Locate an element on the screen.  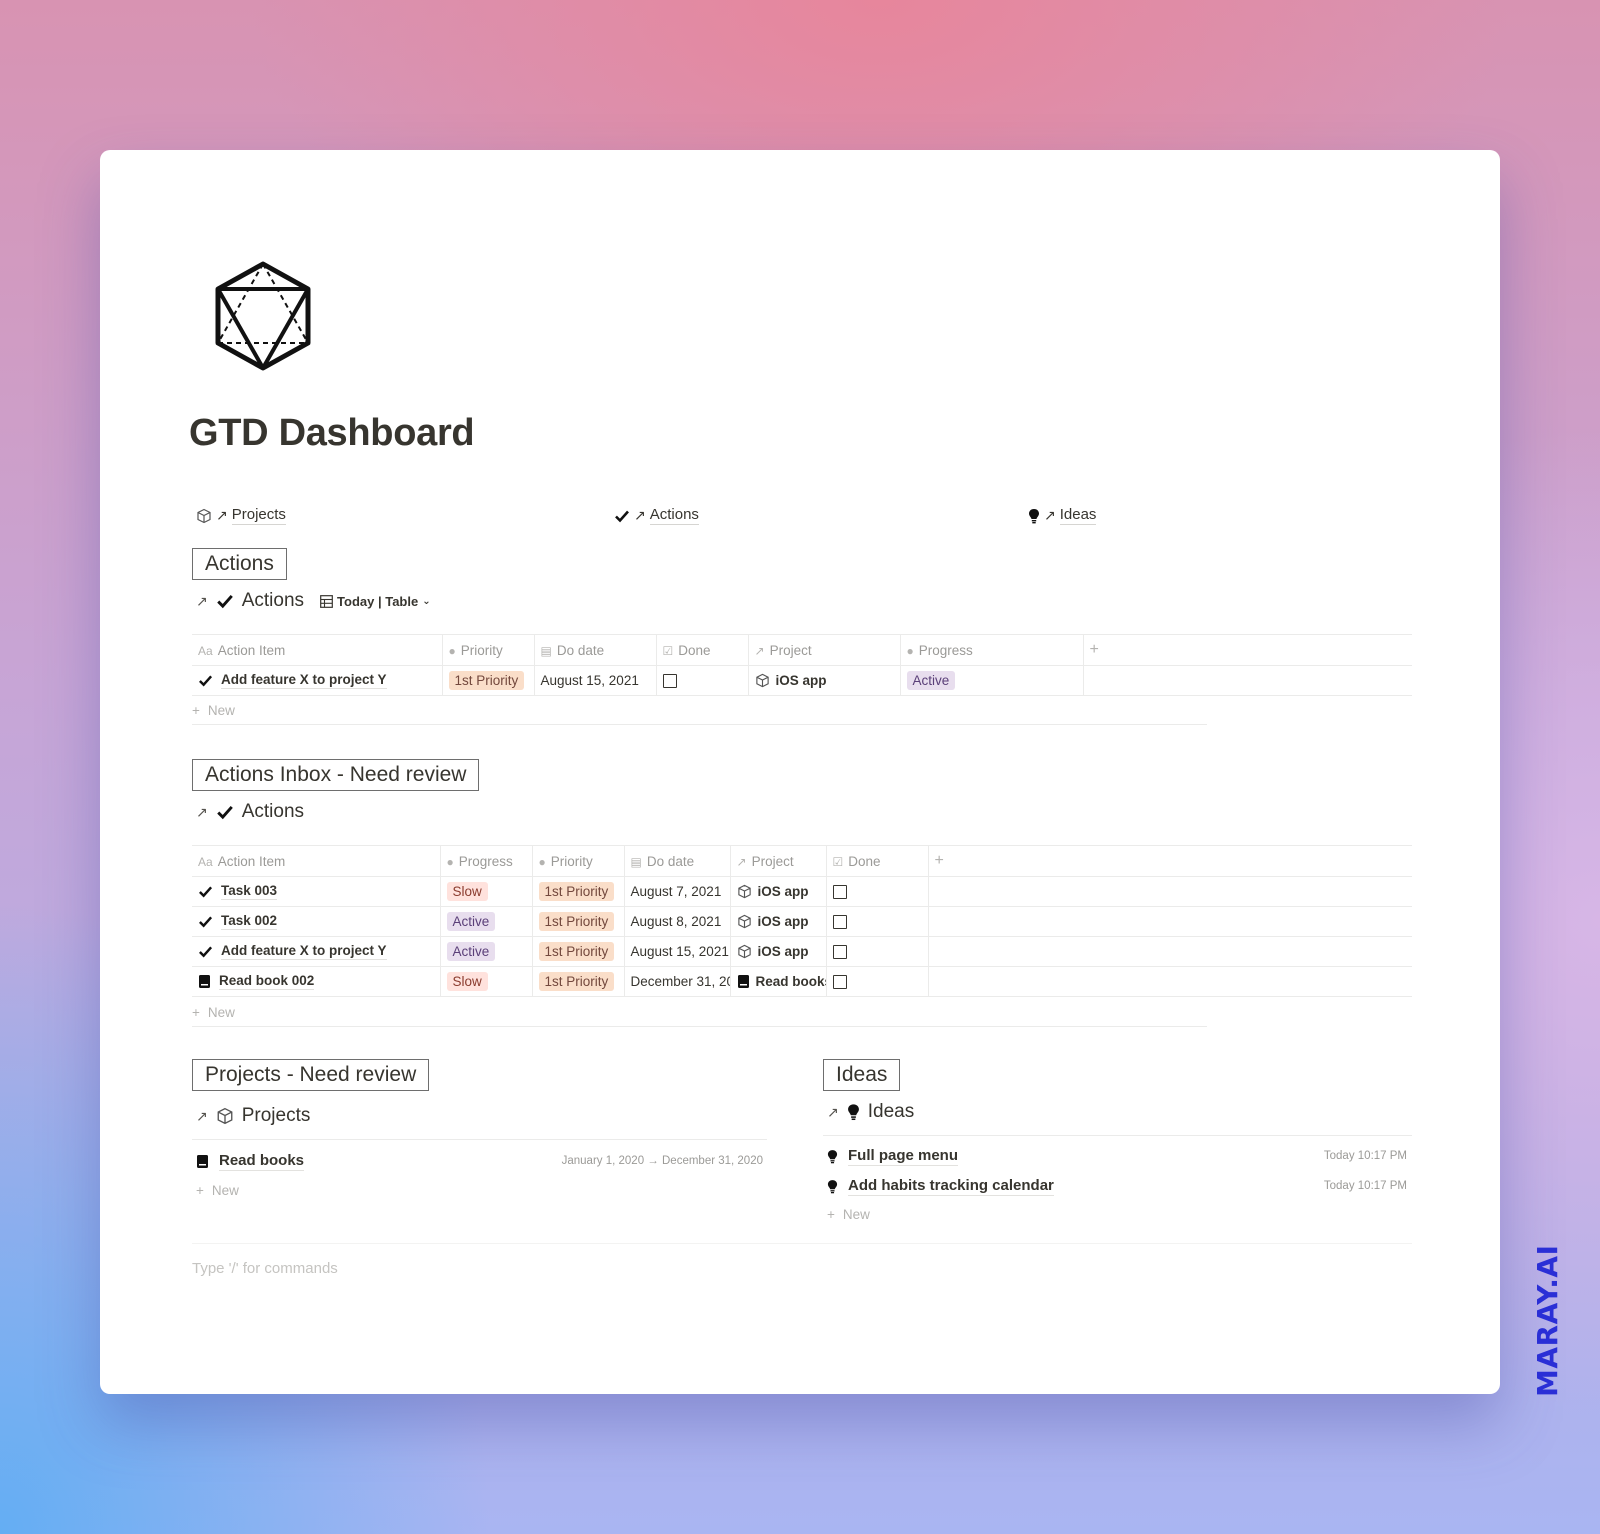
callout-inbox: Actions Inbox - Need review is located at coordinates (336, 775).